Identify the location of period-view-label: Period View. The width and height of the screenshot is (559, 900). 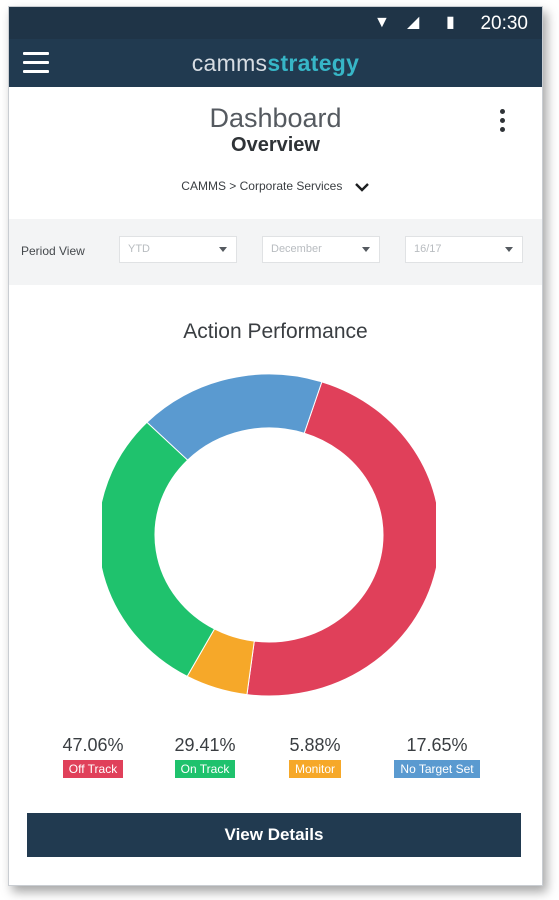
(53, 251).